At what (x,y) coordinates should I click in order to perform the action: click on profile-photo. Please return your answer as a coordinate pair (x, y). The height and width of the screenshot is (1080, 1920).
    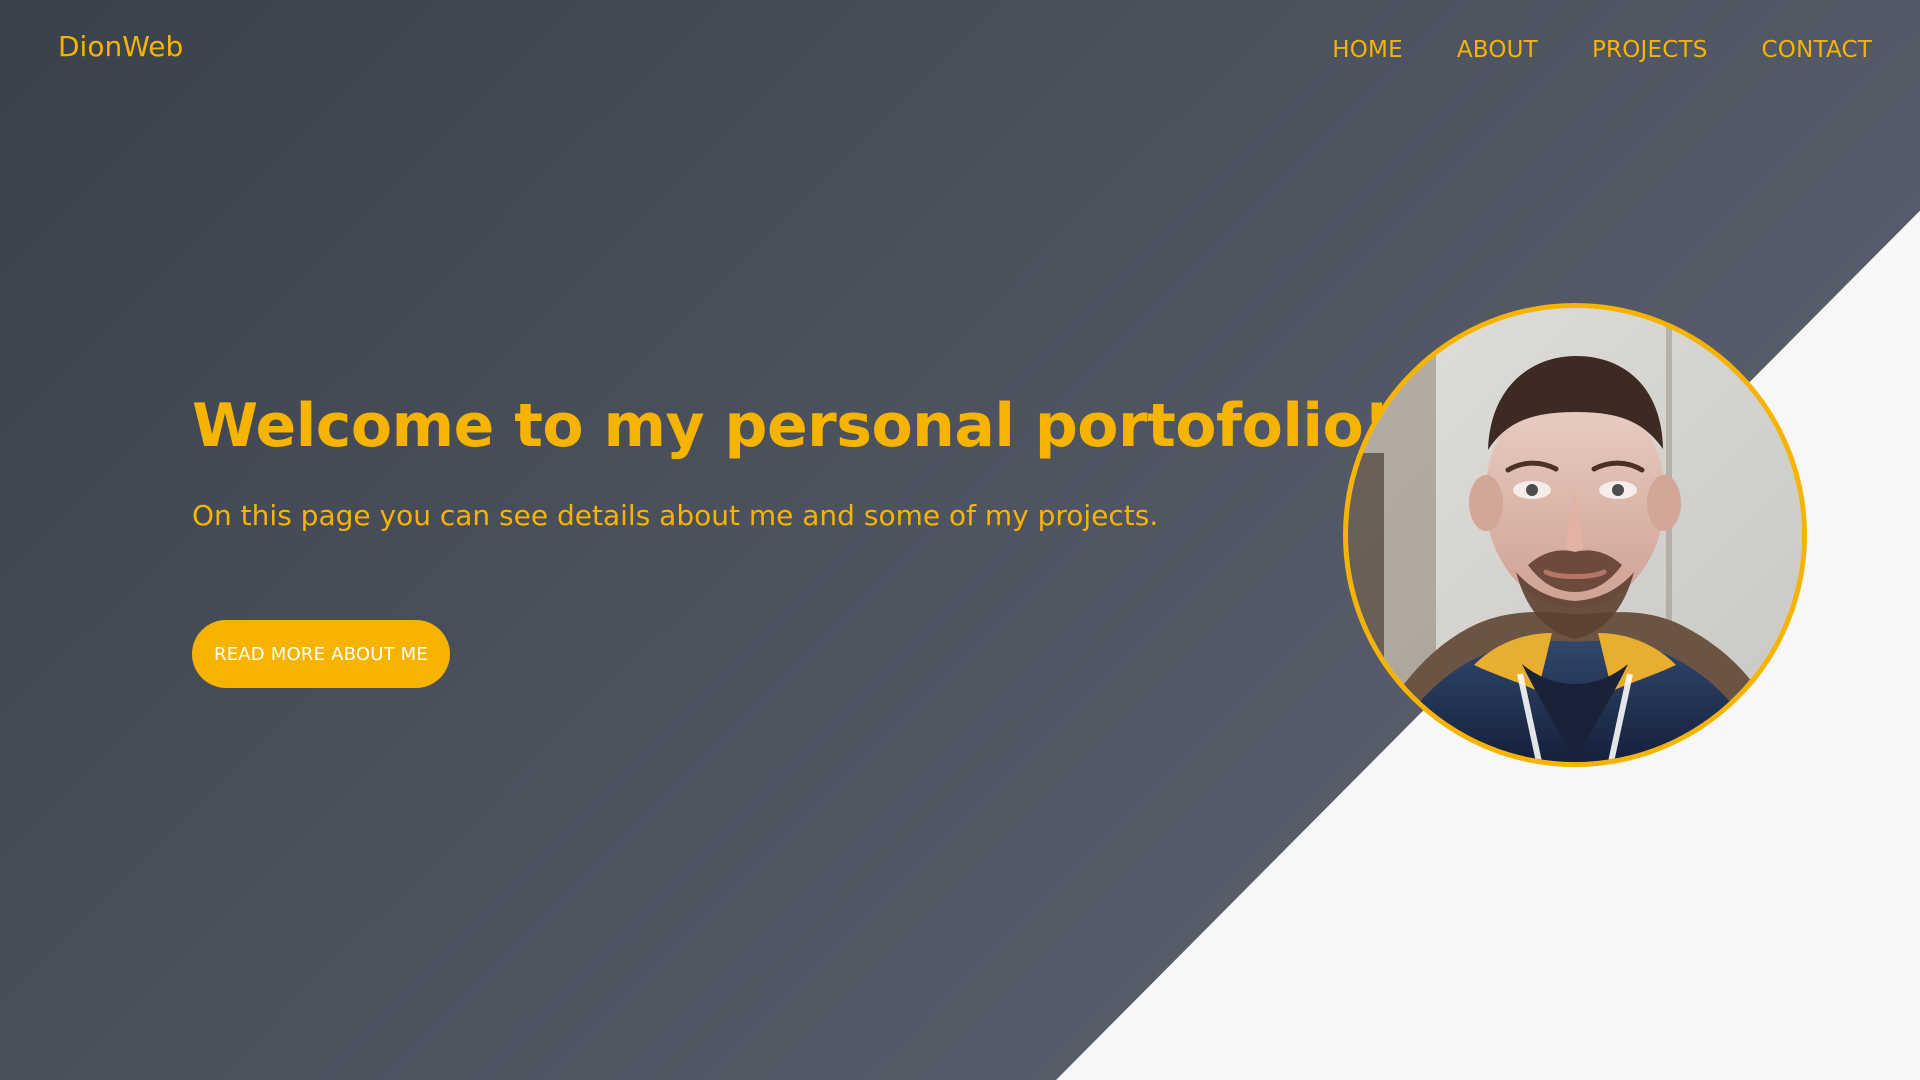
    Looking at the image, I should click on (1575, 535).